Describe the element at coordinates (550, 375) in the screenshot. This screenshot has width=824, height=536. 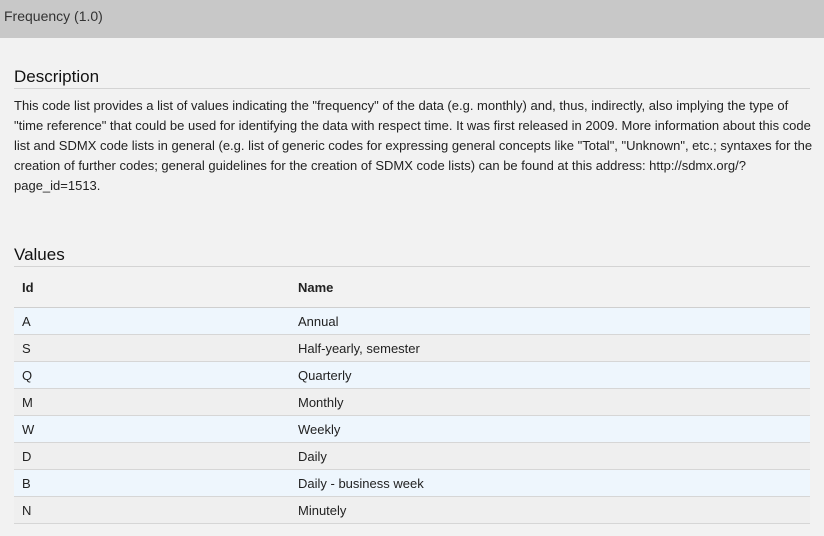
I see `row-name: Quarterly` at that location.